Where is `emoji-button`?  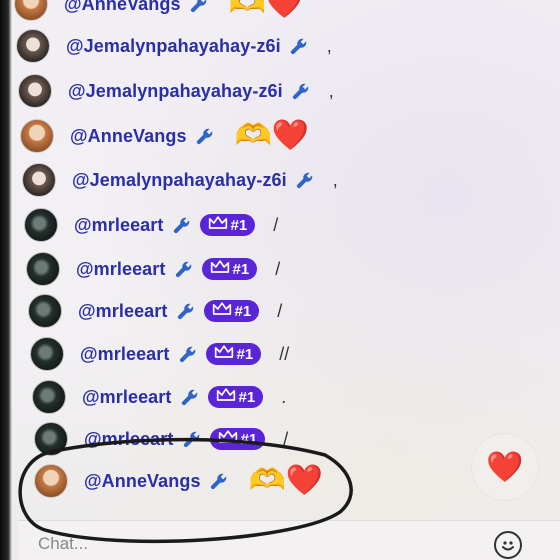 emoji-button is located at coordinates (508, 545).